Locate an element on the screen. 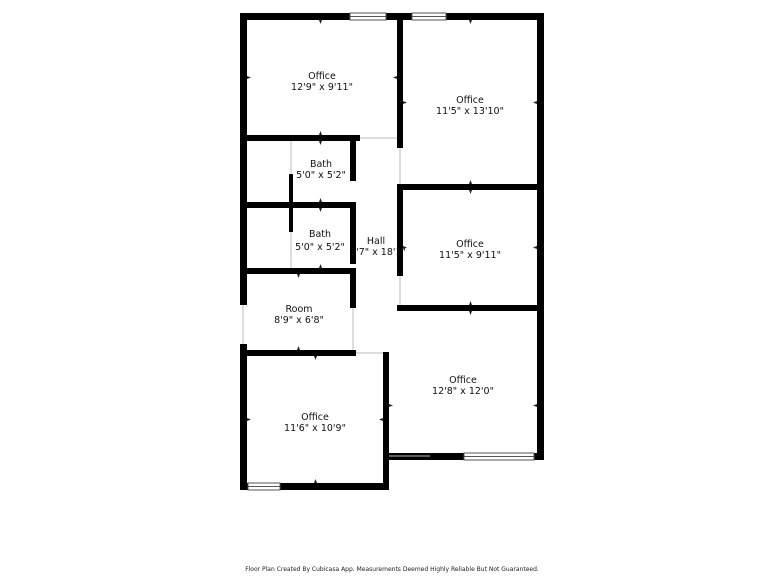 The height and width of the screenshot is (588, 784). wall-bath1-door-stub is located at coordinates (291, 191).